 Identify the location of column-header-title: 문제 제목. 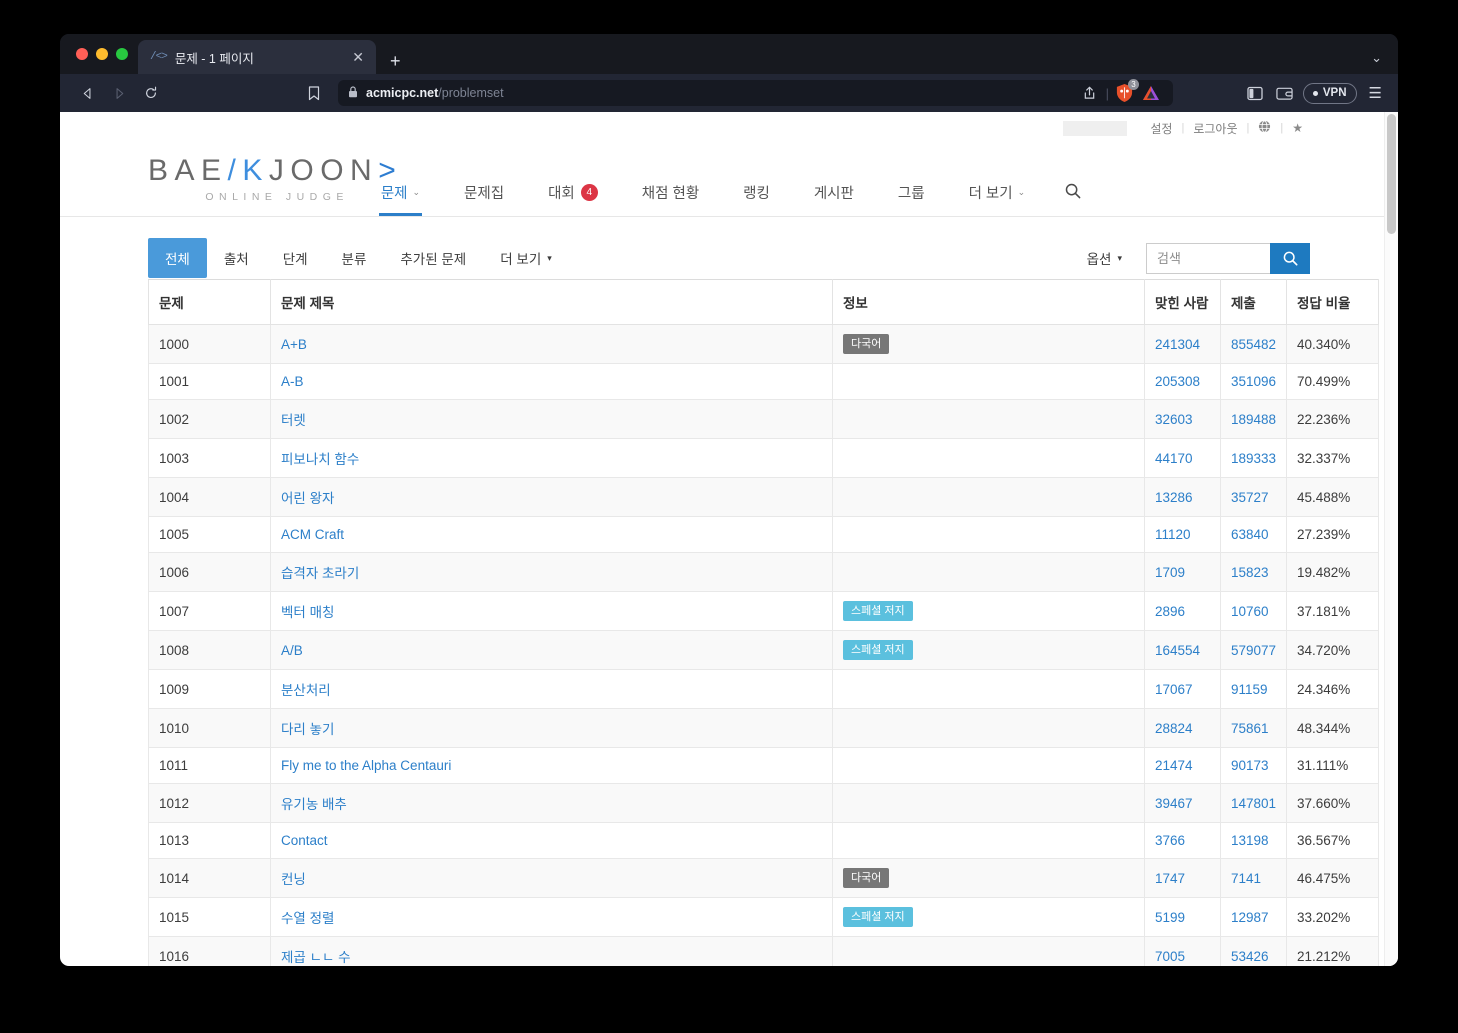
(551, 302).